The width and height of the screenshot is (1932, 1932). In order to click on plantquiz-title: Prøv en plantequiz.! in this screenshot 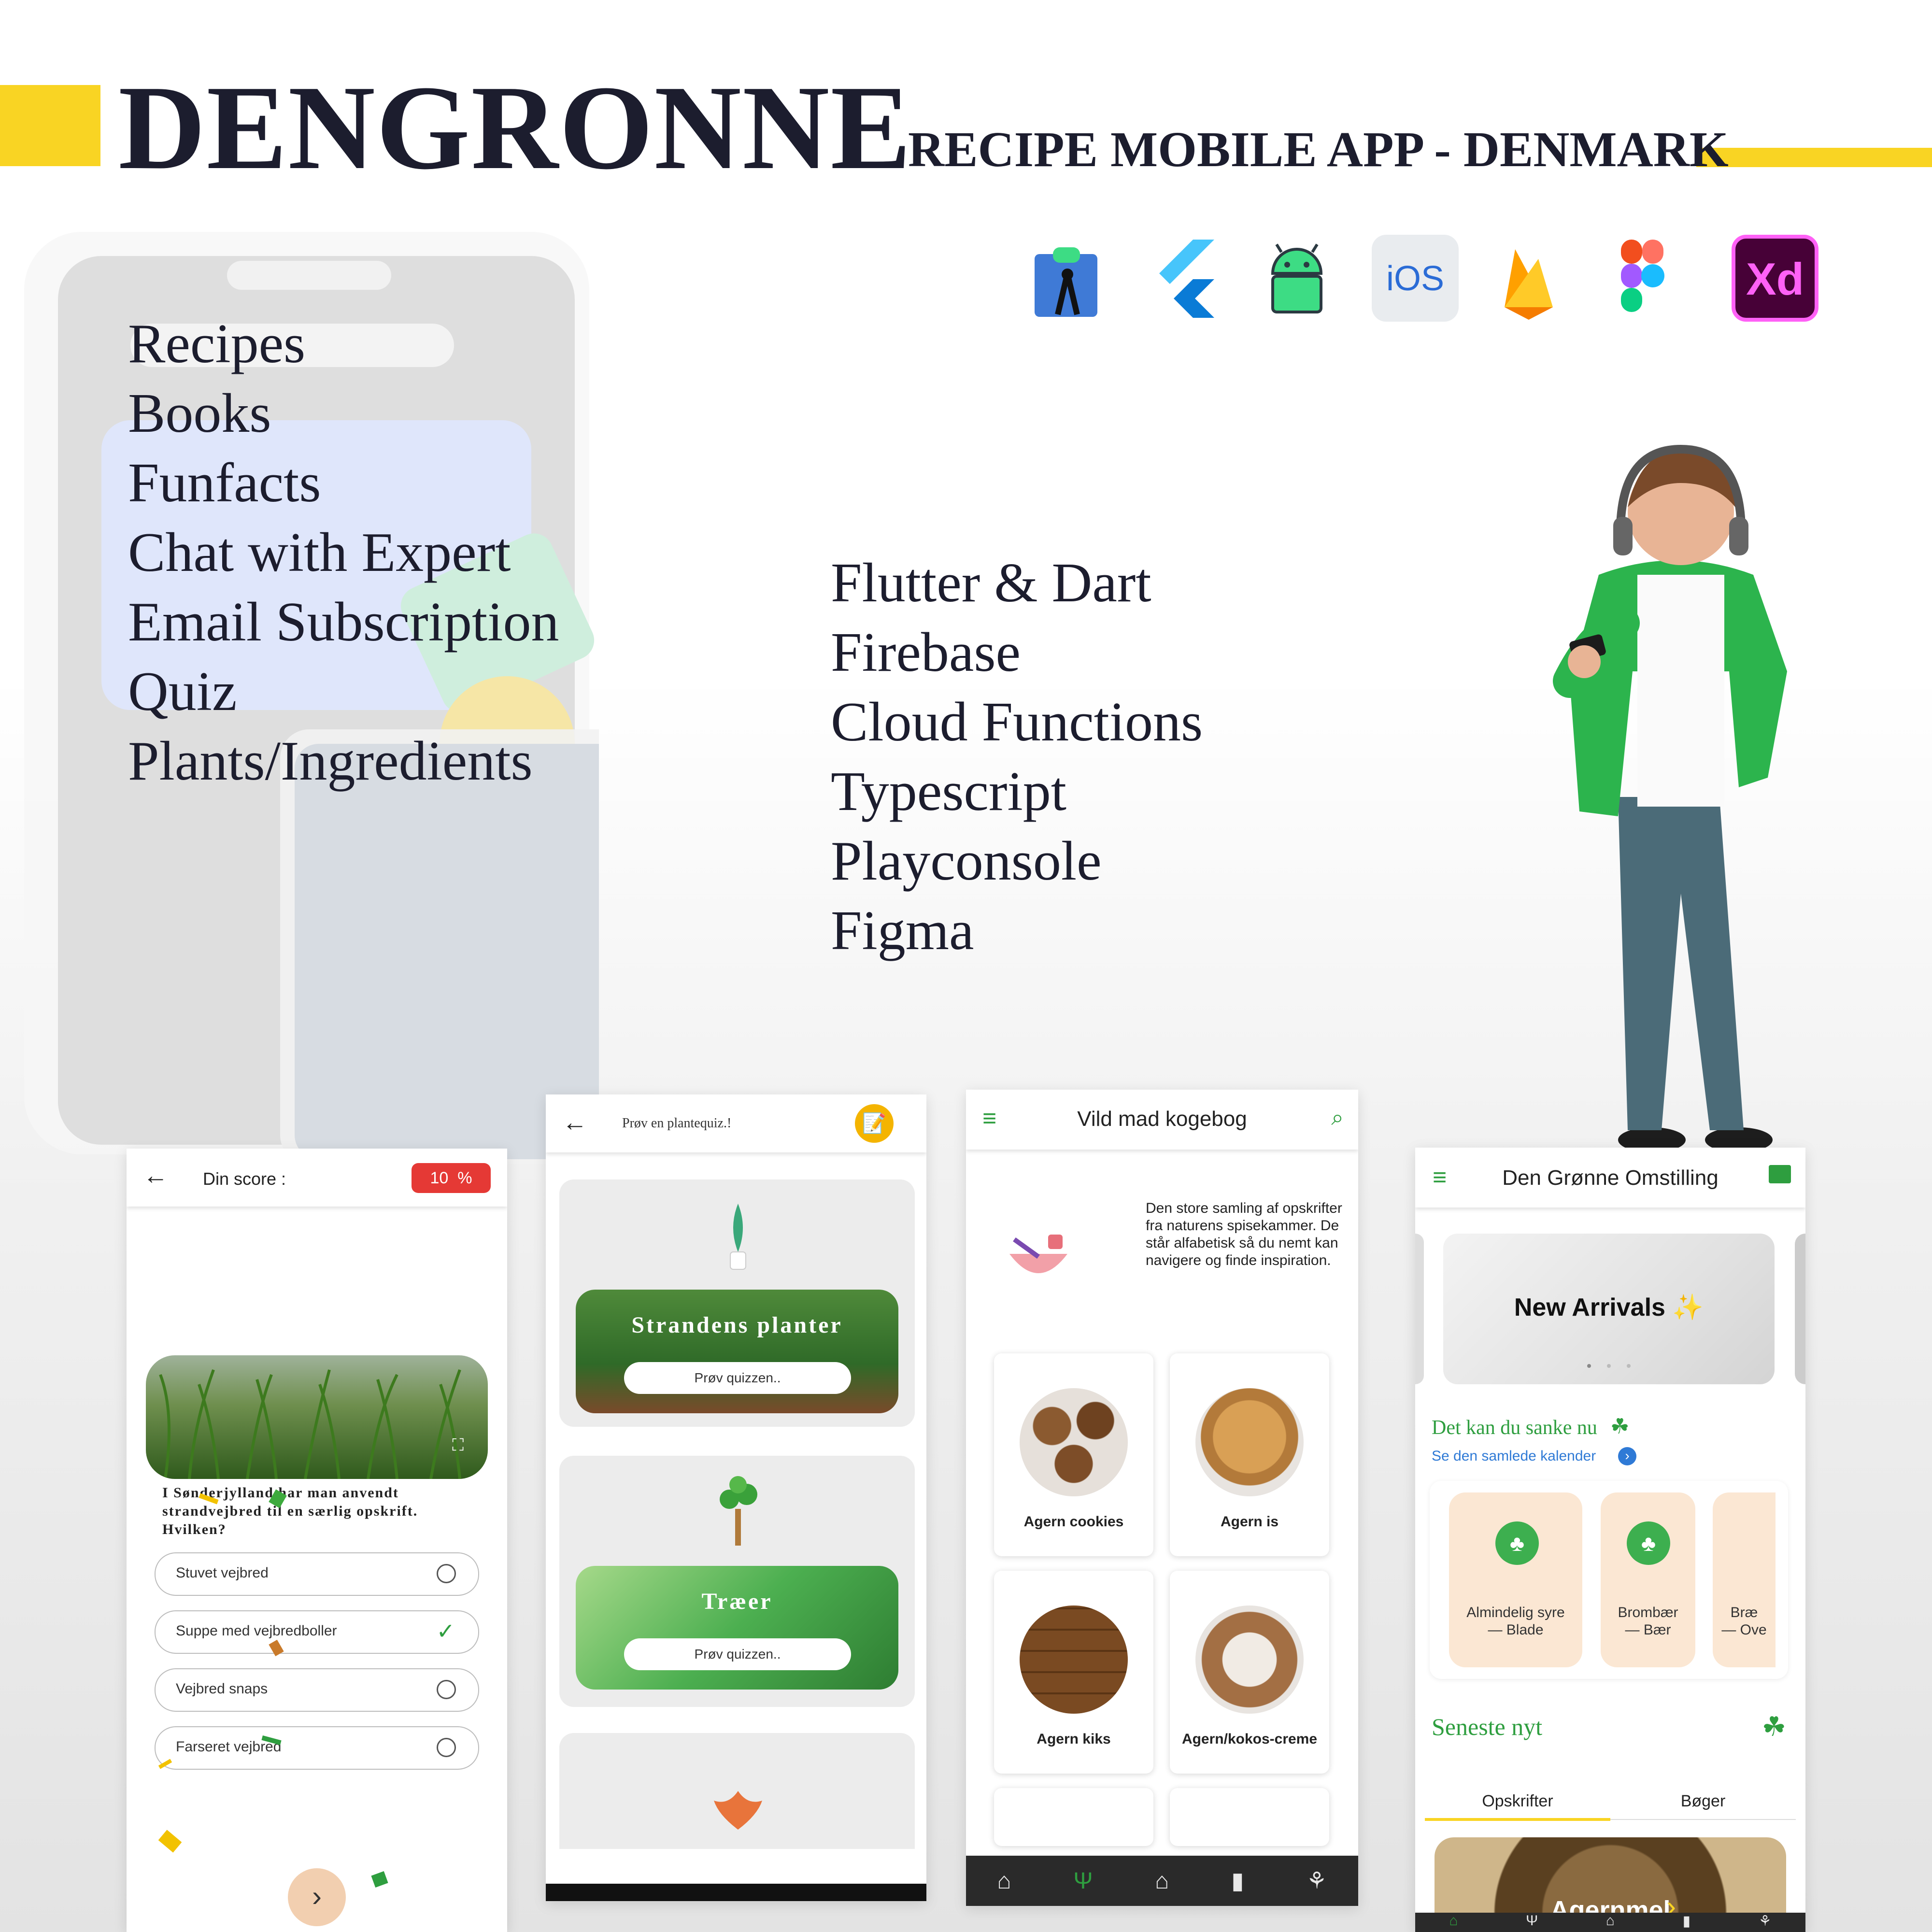, I will do `click(677, 1123)`.